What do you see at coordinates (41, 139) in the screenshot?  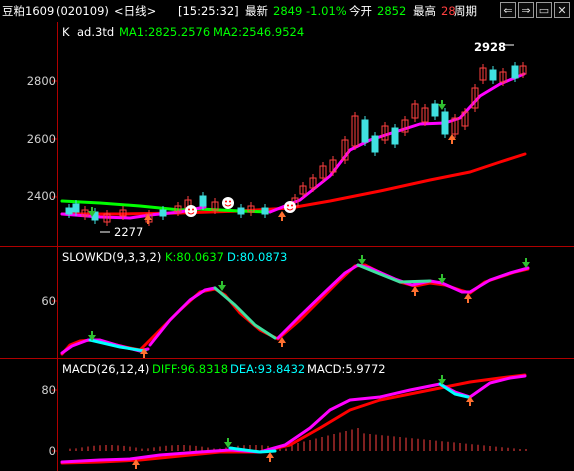 I see `k-axis-tick: 2600` at bounding box center [41, 139].